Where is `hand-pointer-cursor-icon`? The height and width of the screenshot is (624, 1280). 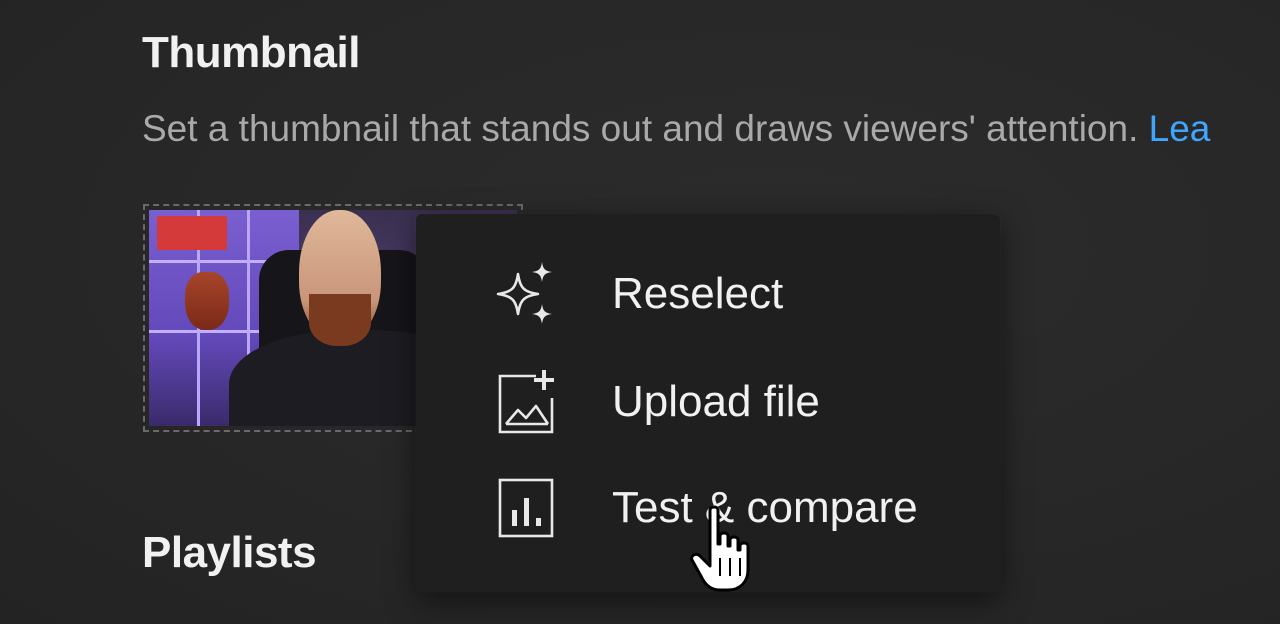
hand-pointer-cursor-icon is located at coordinates (720, 548).